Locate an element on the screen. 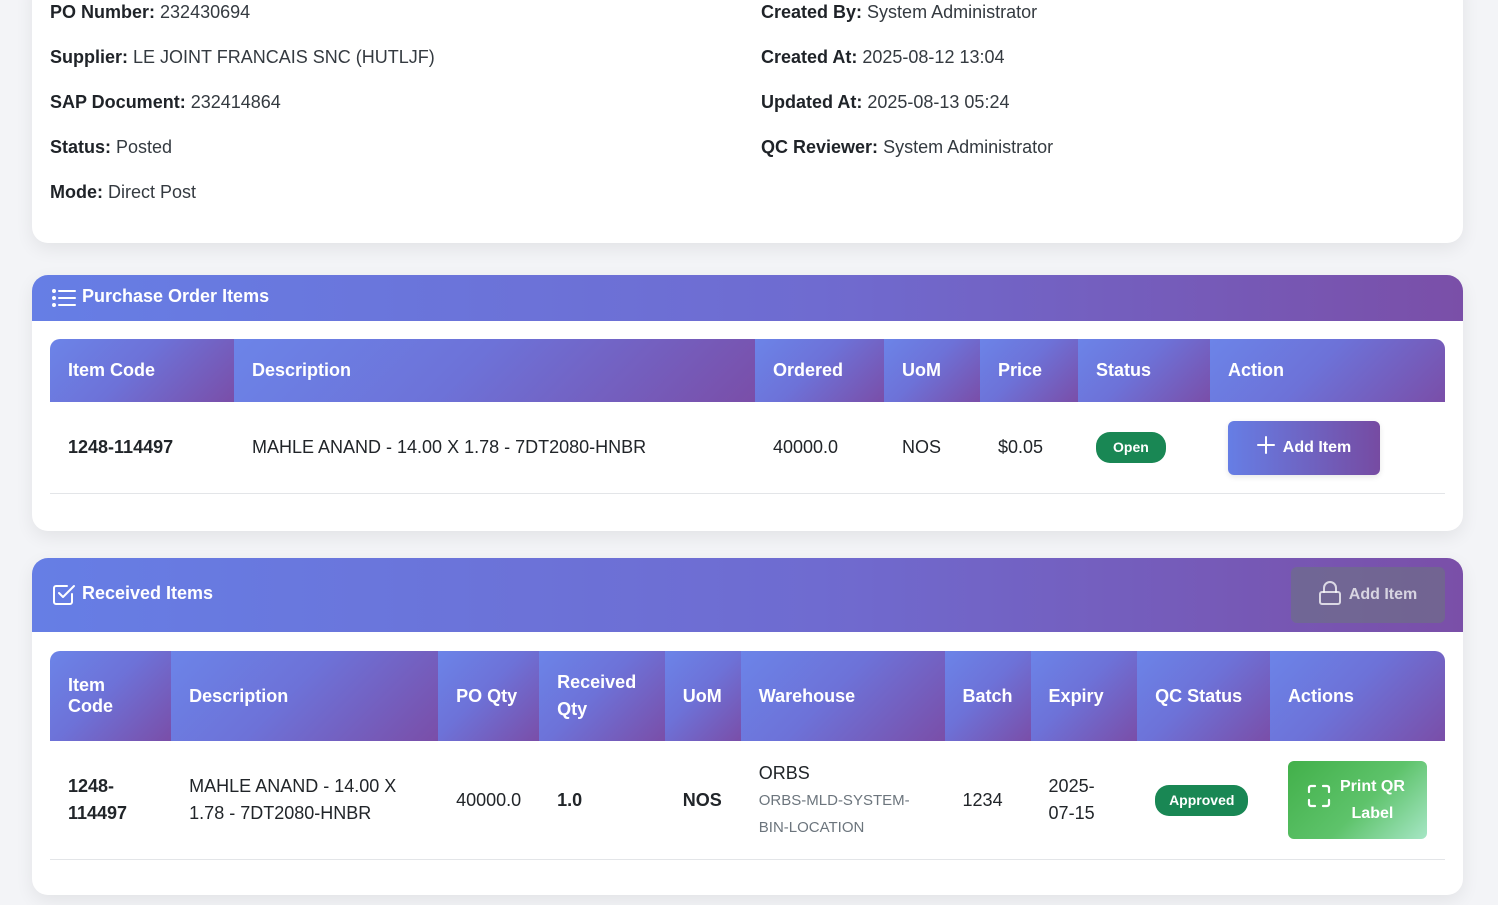  print-qr-label-top: Print QR Label is located at coordinates (1357, 800).